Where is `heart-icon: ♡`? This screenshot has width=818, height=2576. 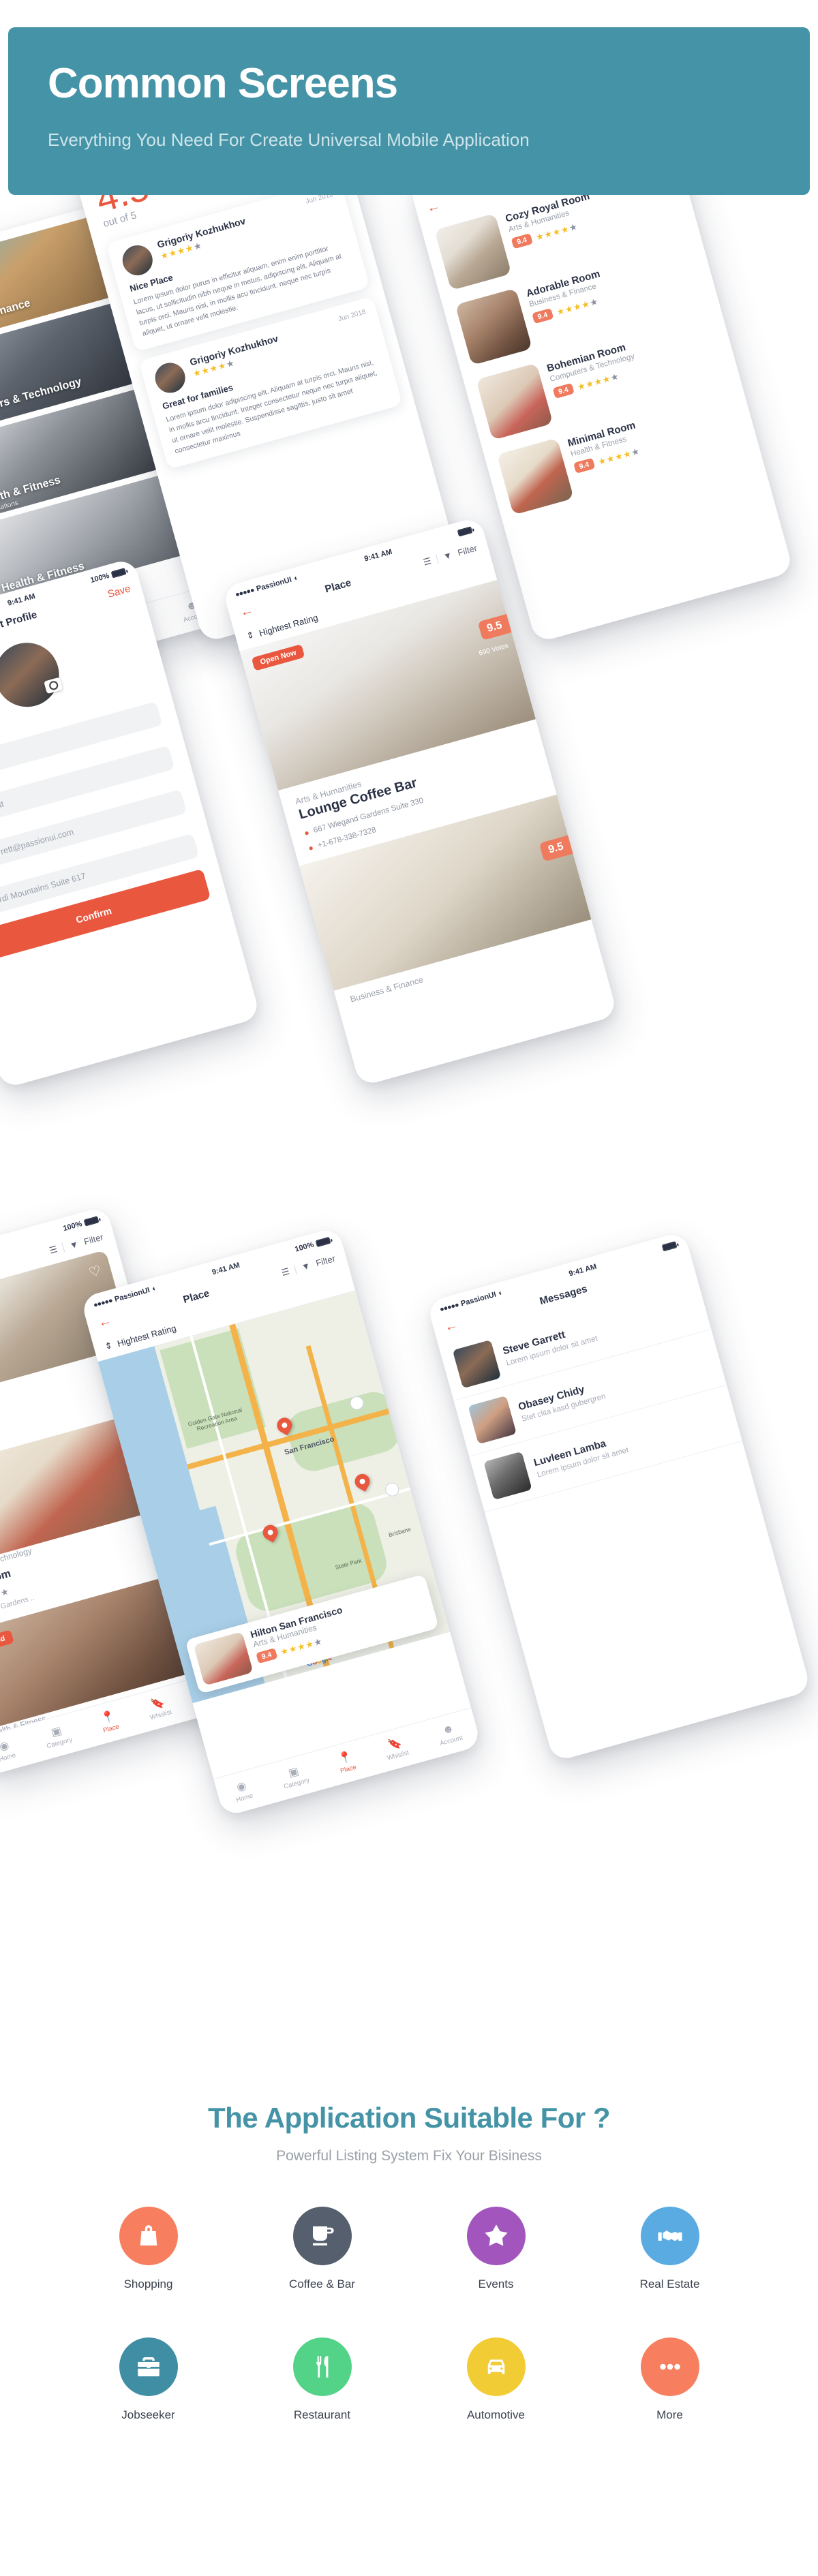 heart-icon: ♡ is located at coordinates (95, 1271).